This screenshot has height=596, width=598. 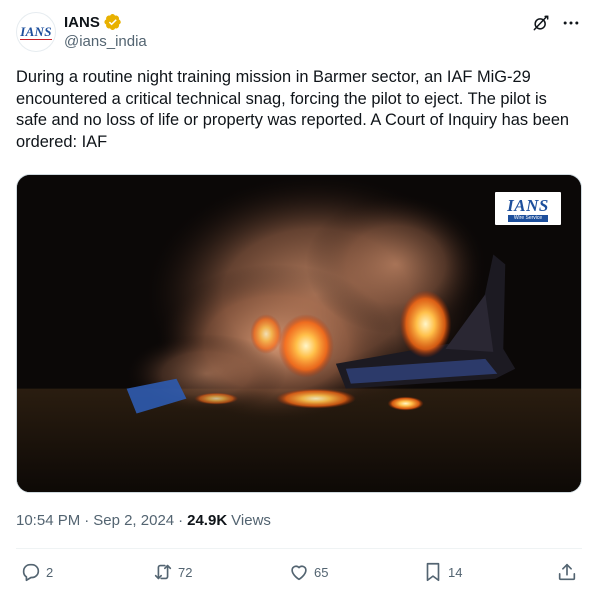 I want to click on avatar: IANS, so click(x=36, y=32).